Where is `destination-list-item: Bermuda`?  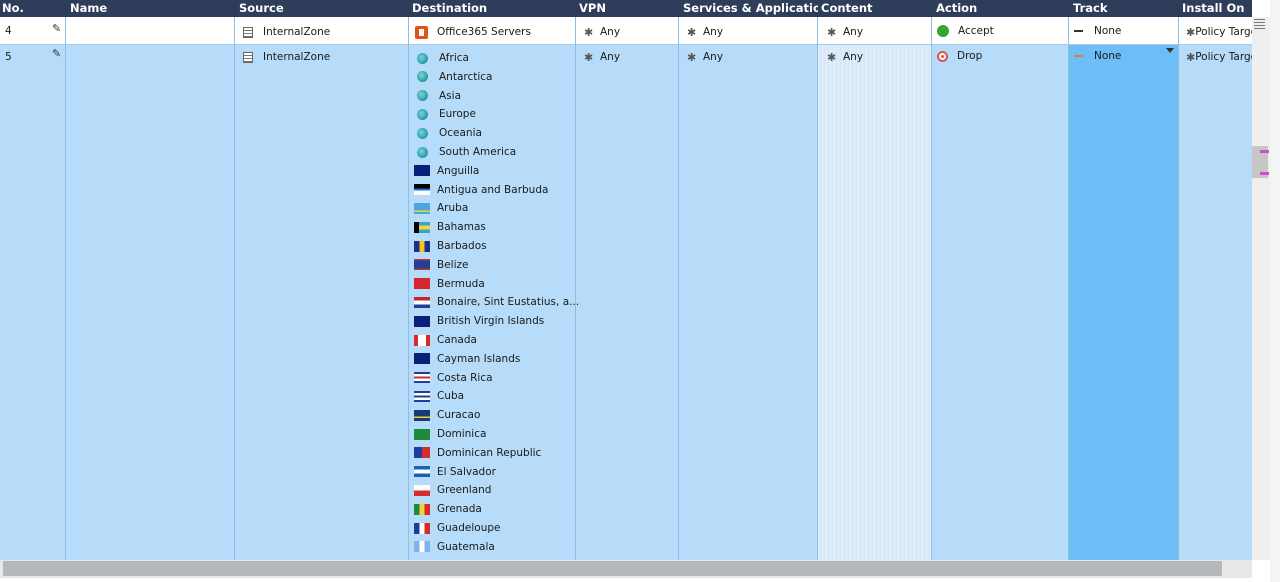 destination-list-item: Bermuda is located at coordinates (449, 284).